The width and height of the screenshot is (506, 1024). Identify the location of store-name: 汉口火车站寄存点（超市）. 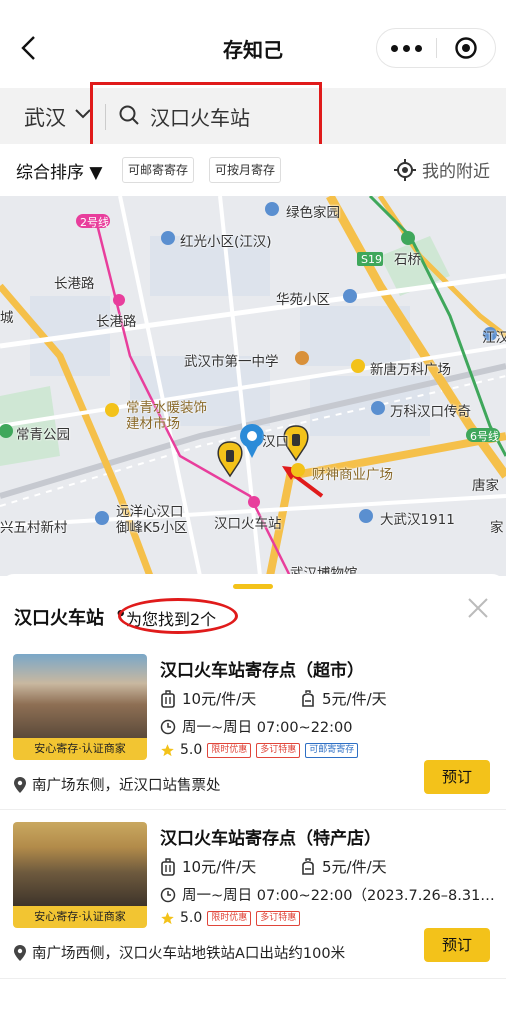
(262, 671).